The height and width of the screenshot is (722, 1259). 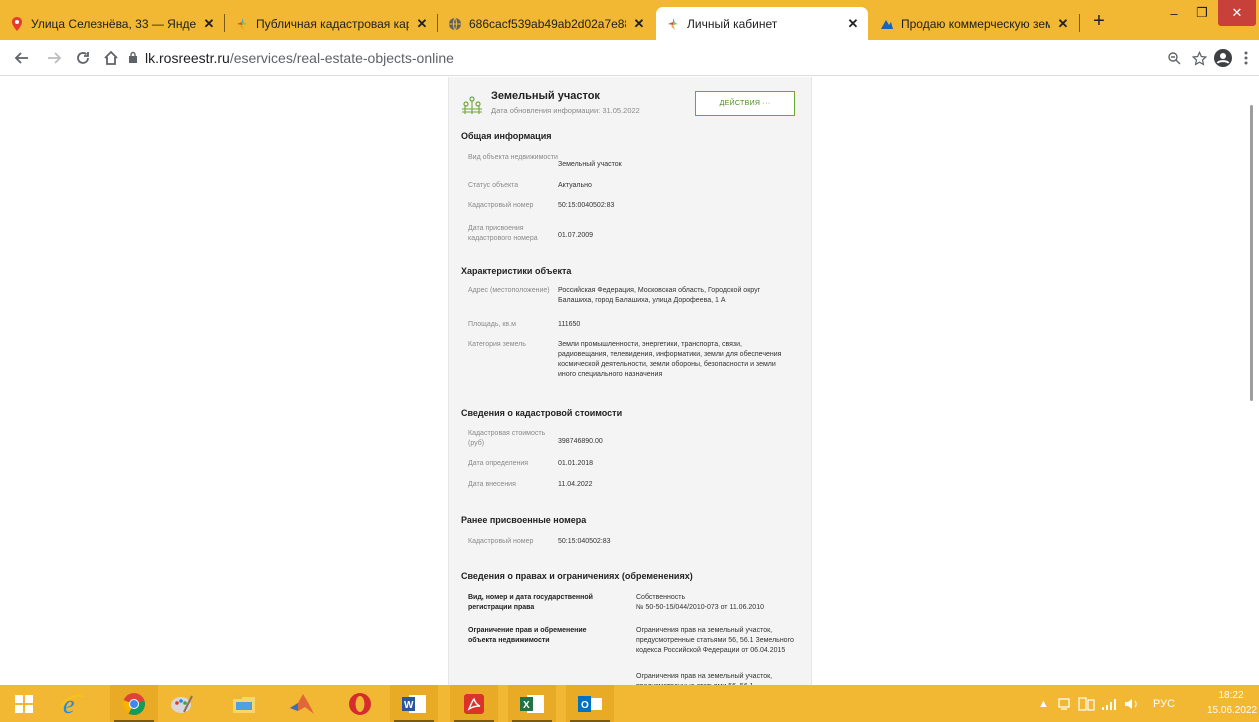 I want to click on svg-text: W, so click(x=409, y=705).